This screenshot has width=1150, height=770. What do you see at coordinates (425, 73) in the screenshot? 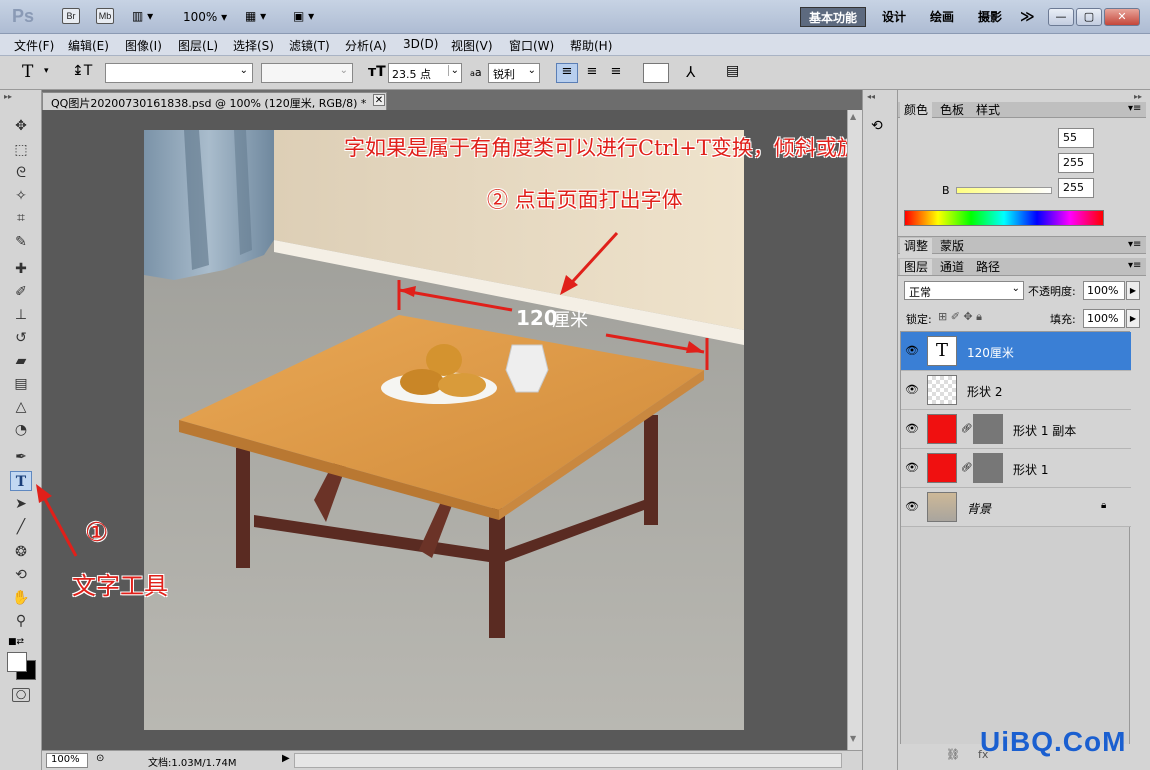
I see `font-size-input: 23.5 点 ⌄` at bounding box center [425, 73].